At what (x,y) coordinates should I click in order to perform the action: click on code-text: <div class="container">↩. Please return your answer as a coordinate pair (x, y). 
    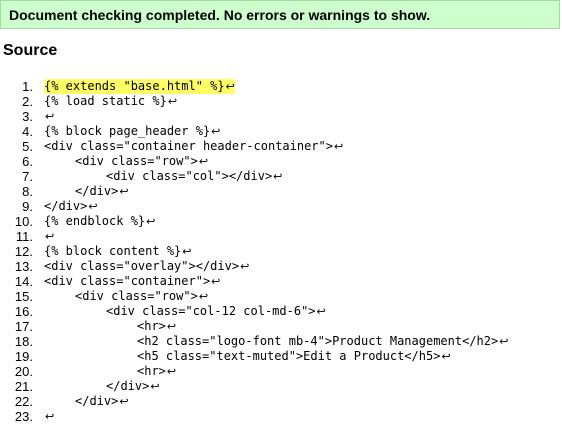
    Looking at the image, I should click on (132, 281).